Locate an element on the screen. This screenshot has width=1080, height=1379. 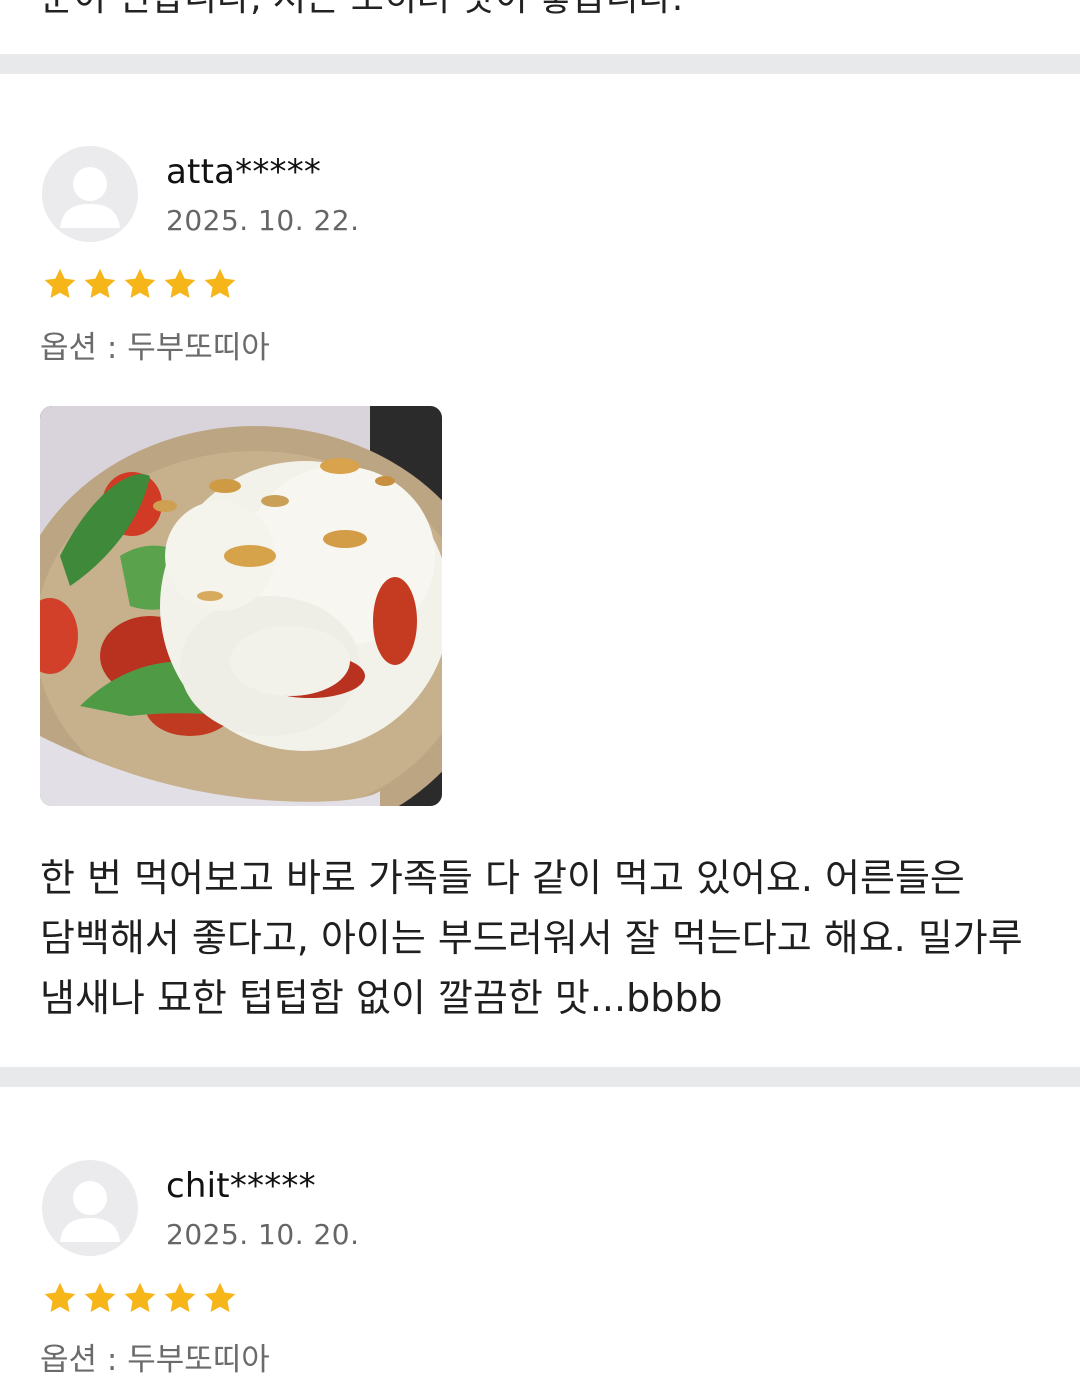
reviewer-username: atta***** is located at coordinates (244, 172).